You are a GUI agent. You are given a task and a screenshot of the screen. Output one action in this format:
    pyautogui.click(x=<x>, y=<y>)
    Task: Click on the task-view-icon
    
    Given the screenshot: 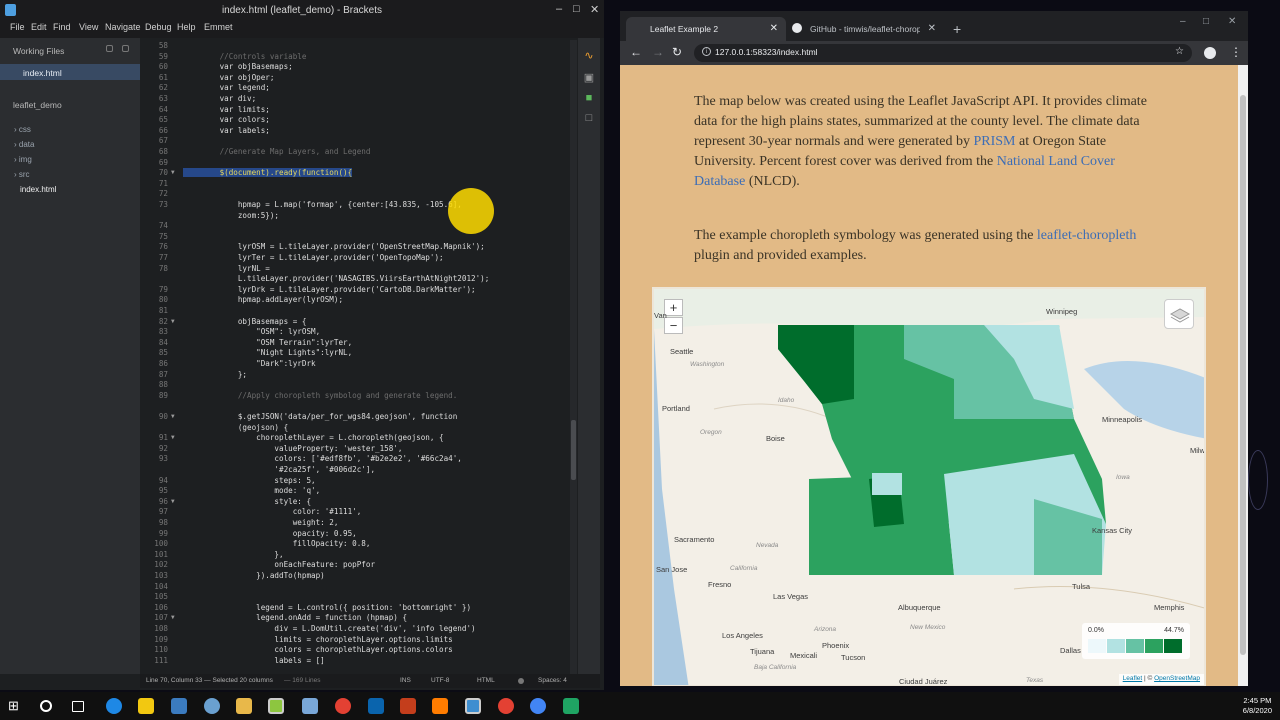 What is the action you would take?
    pyautogui.click(x=78, y=706)
    